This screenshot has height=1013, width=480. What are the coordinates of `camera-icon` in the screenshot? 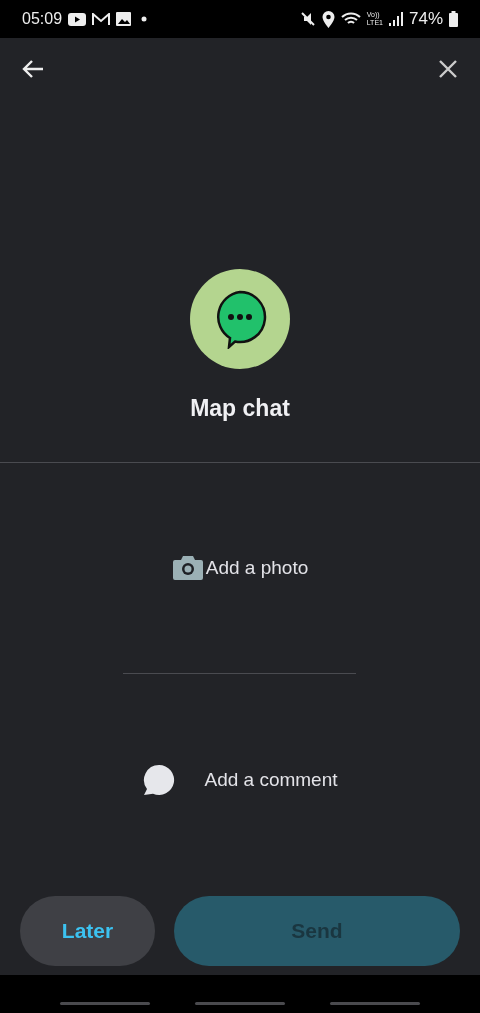 It's located at (187, 568).